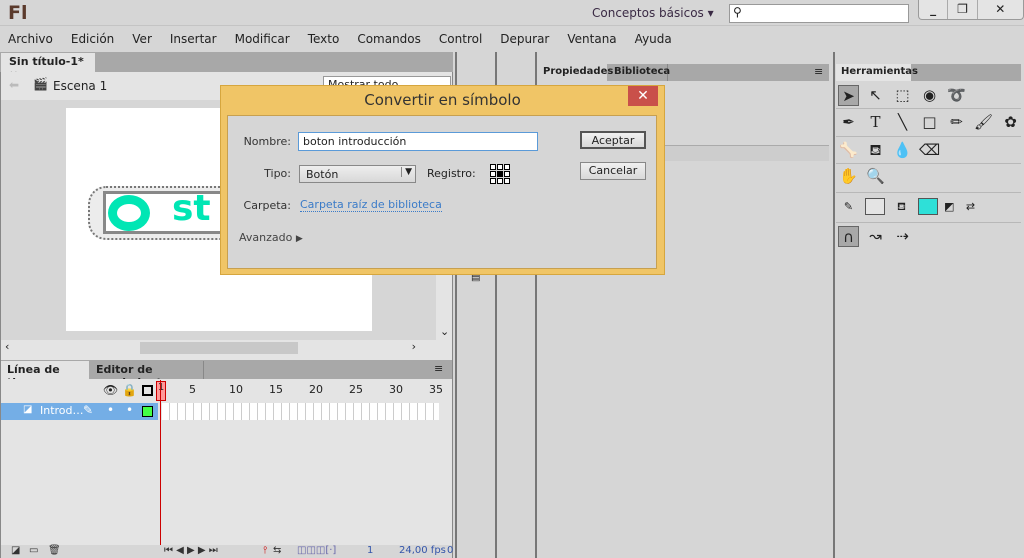 Image resolution: width=1024 pixels, height=558 pixels. I want to click on fill-color-swatch, so click(928, 206).